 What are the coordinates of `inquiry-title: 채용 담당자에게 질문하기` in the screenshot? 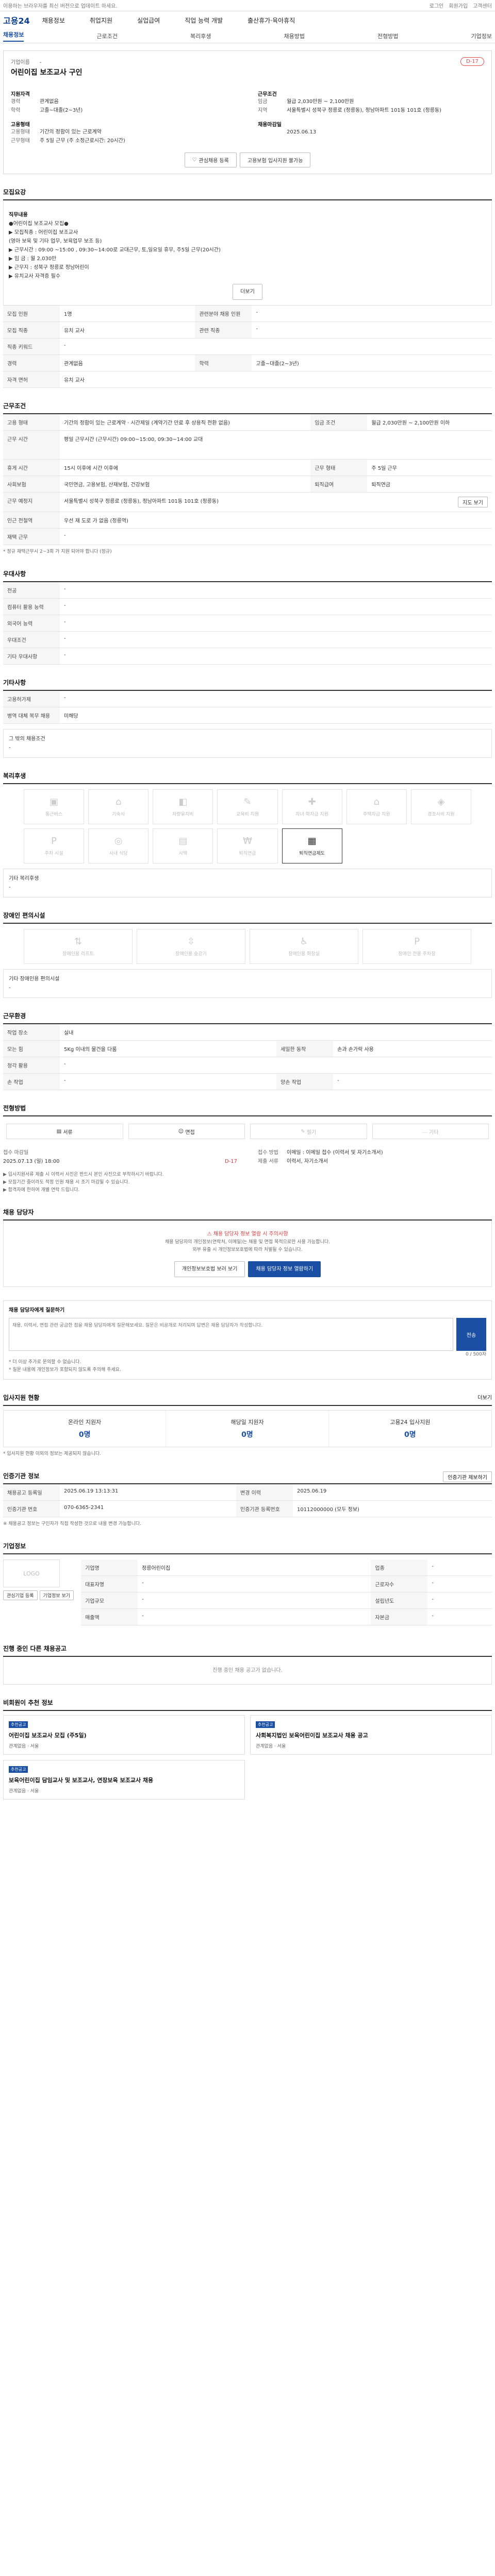 It's located at (37, 1310).